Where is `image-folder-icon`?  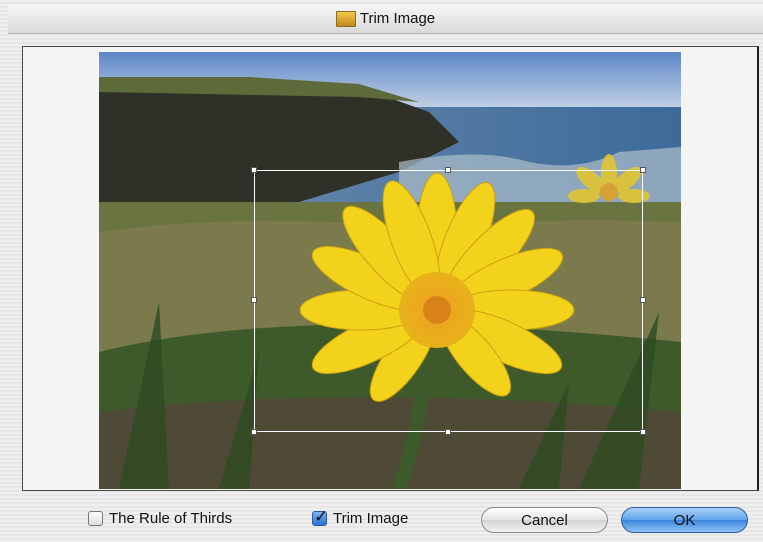
image-folder-icon is located at coordinates (345, 18).